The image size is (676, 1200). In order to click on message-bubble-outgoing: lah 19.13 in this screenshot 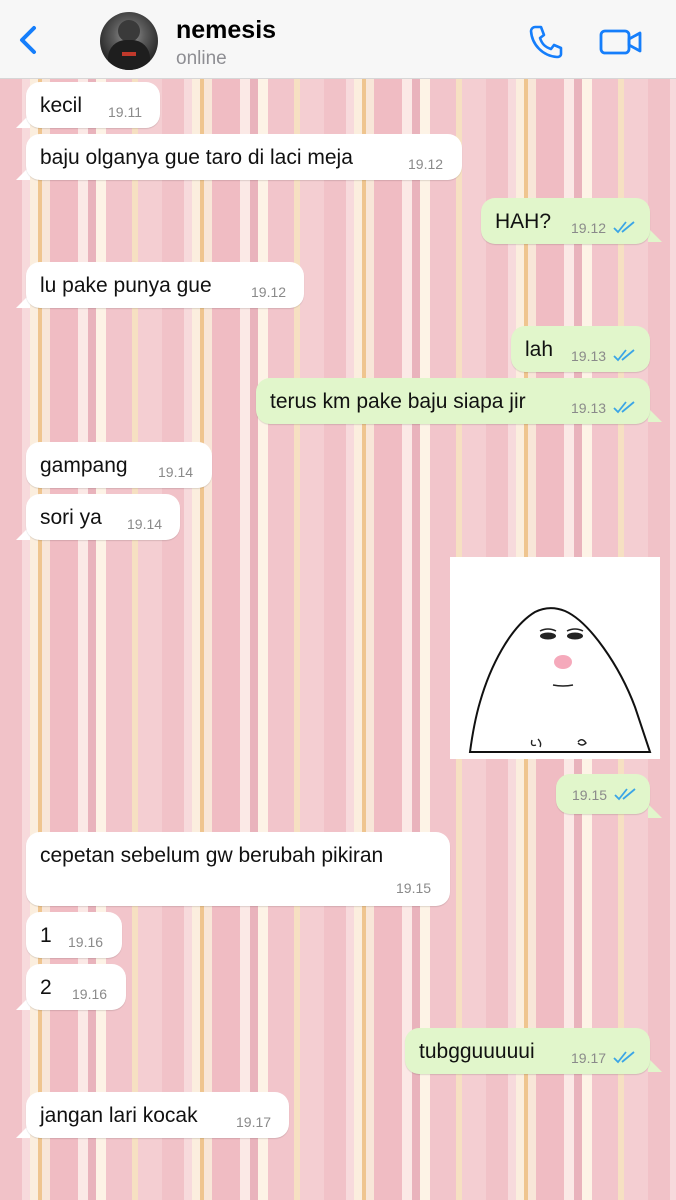, I will do `click(580, 349)`.